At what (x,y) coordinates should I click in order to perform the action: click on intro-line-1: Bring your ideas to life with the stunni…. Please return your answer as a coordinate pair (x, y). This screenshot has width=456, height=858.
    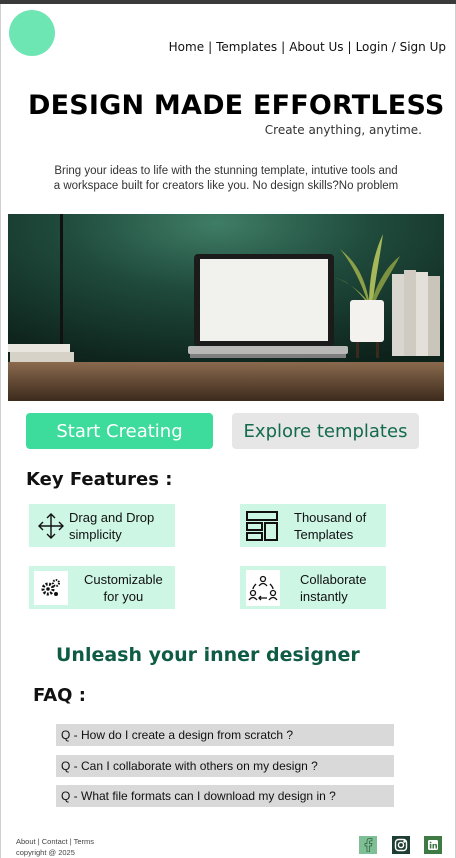
    Looking at the image, I should click on (226, 171).